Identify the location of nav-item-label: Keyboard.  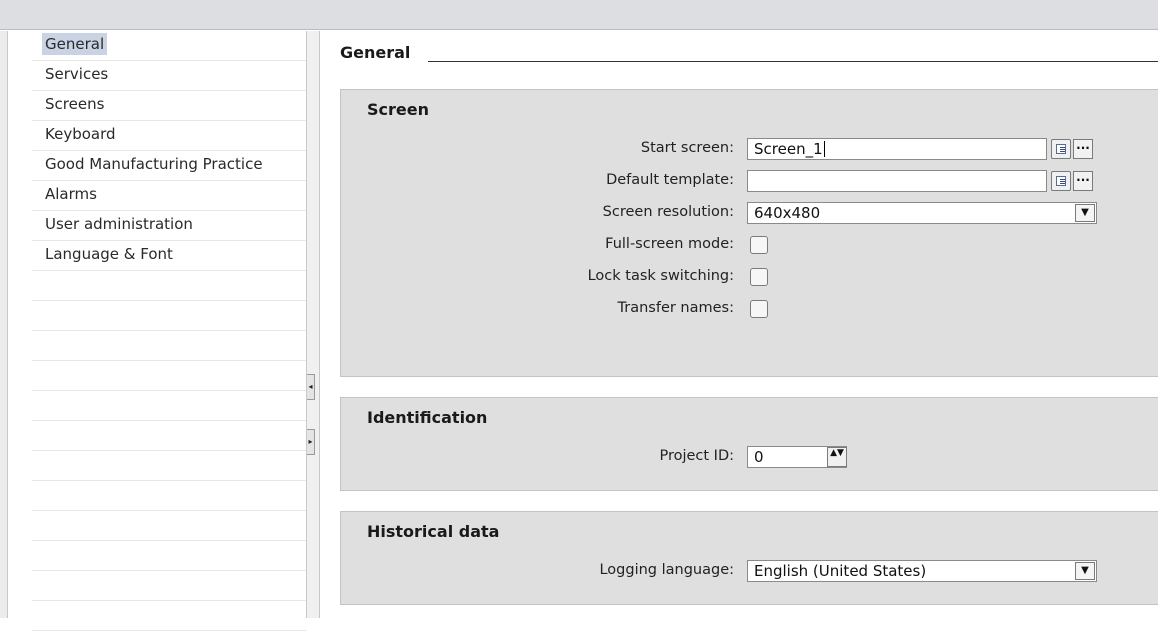
(80, 134).